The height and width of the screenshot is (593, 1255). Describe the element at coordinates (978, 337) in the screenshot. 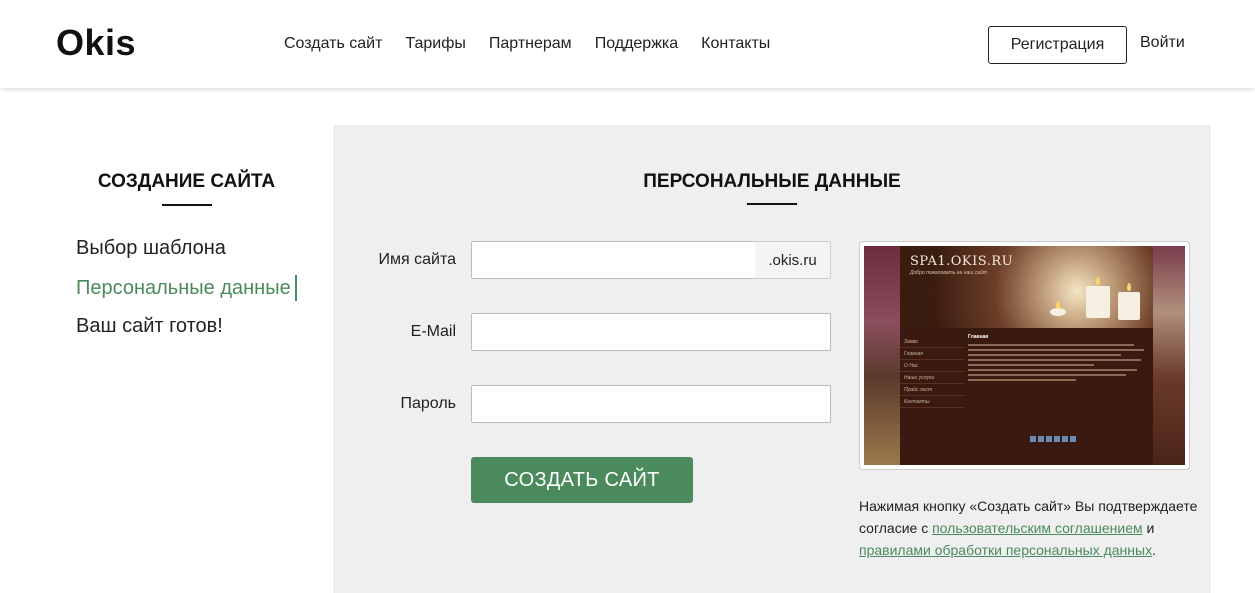

I see `preview-content-heading: Главная` at that location.